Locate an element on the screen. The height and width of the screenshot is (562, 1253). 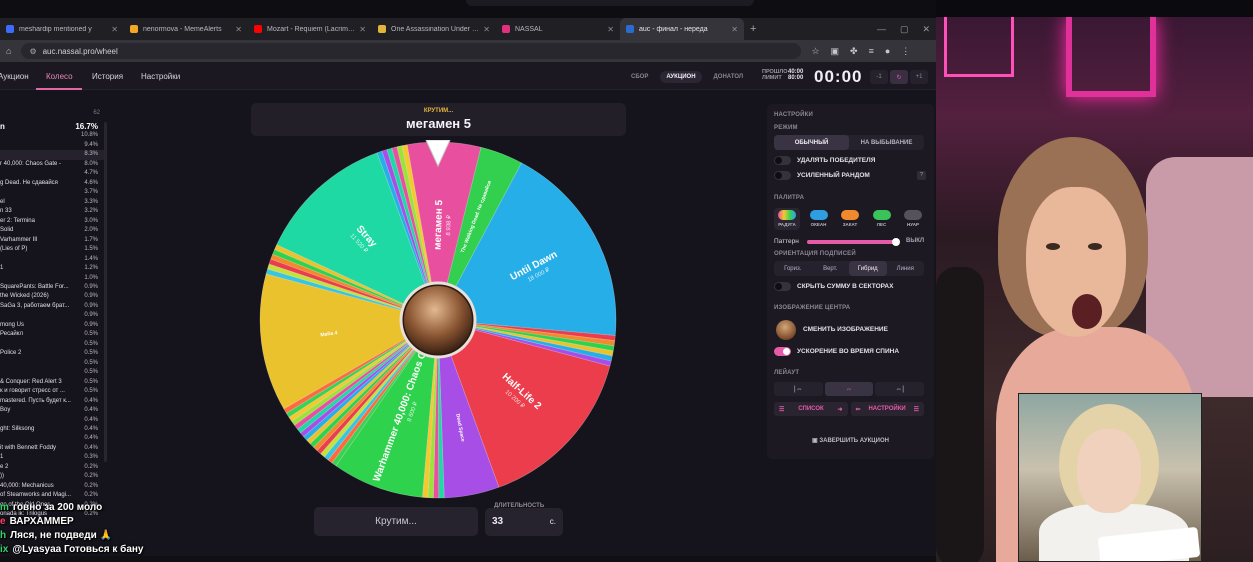
lot-row: er 2: Termina 3.0% is located at coordinates (52, 221).